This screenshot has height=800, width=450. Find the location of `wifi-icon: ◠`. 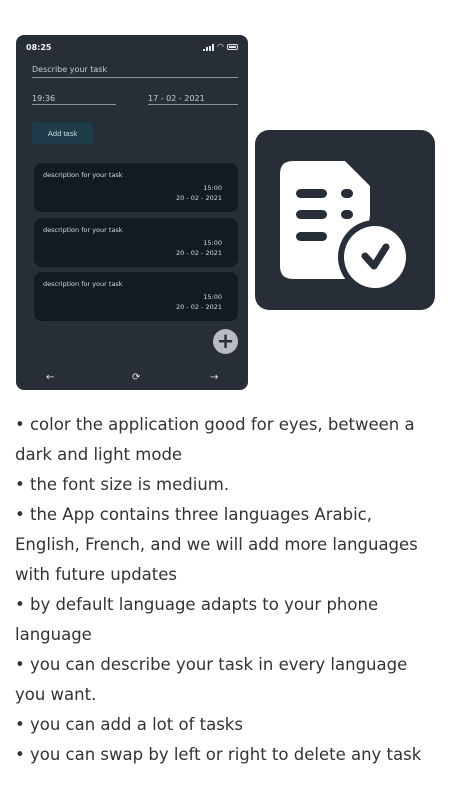

wifi-icon: ◠ is located at coordinates (220, 46).